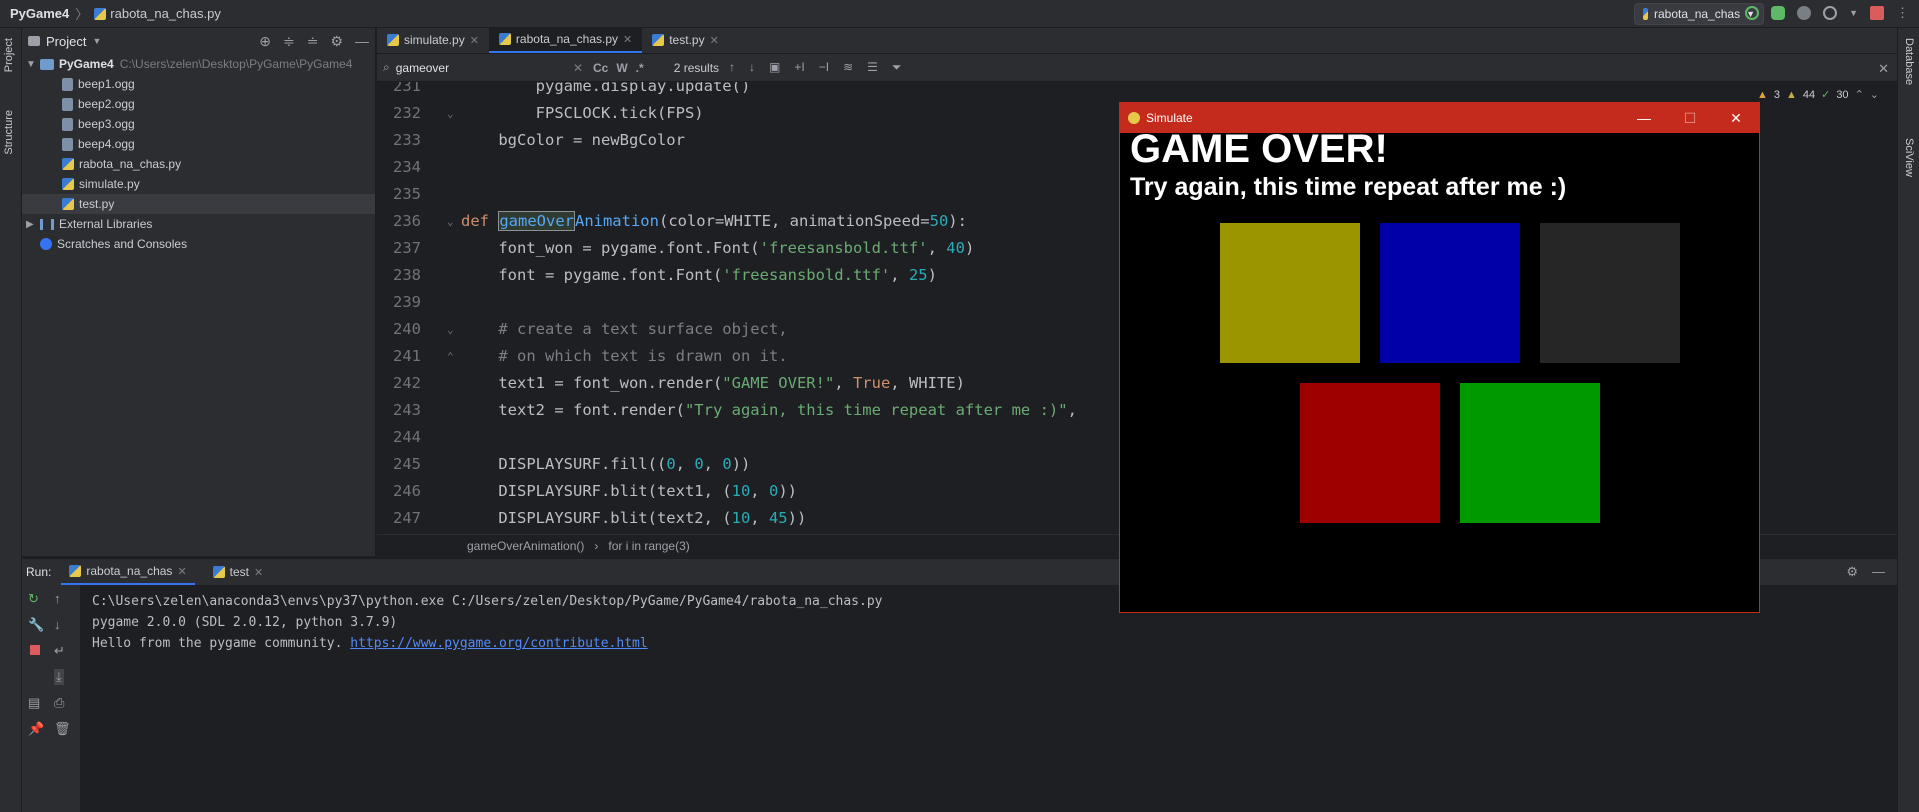 The image size is (1919, 812). I want to click on breadcrumb-function: gameOverAnimation(), so click(525, 546).